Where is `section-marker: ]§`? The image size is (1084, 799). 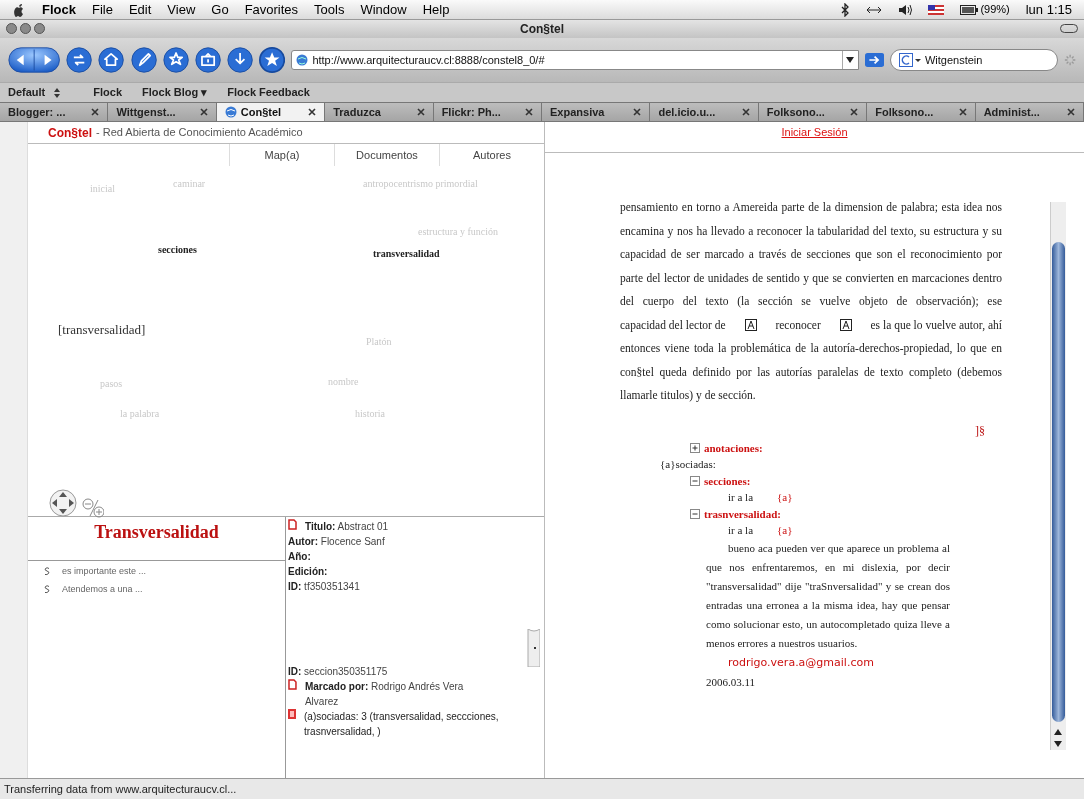
section-marker: ]§ is located at coordinates (980, 430).